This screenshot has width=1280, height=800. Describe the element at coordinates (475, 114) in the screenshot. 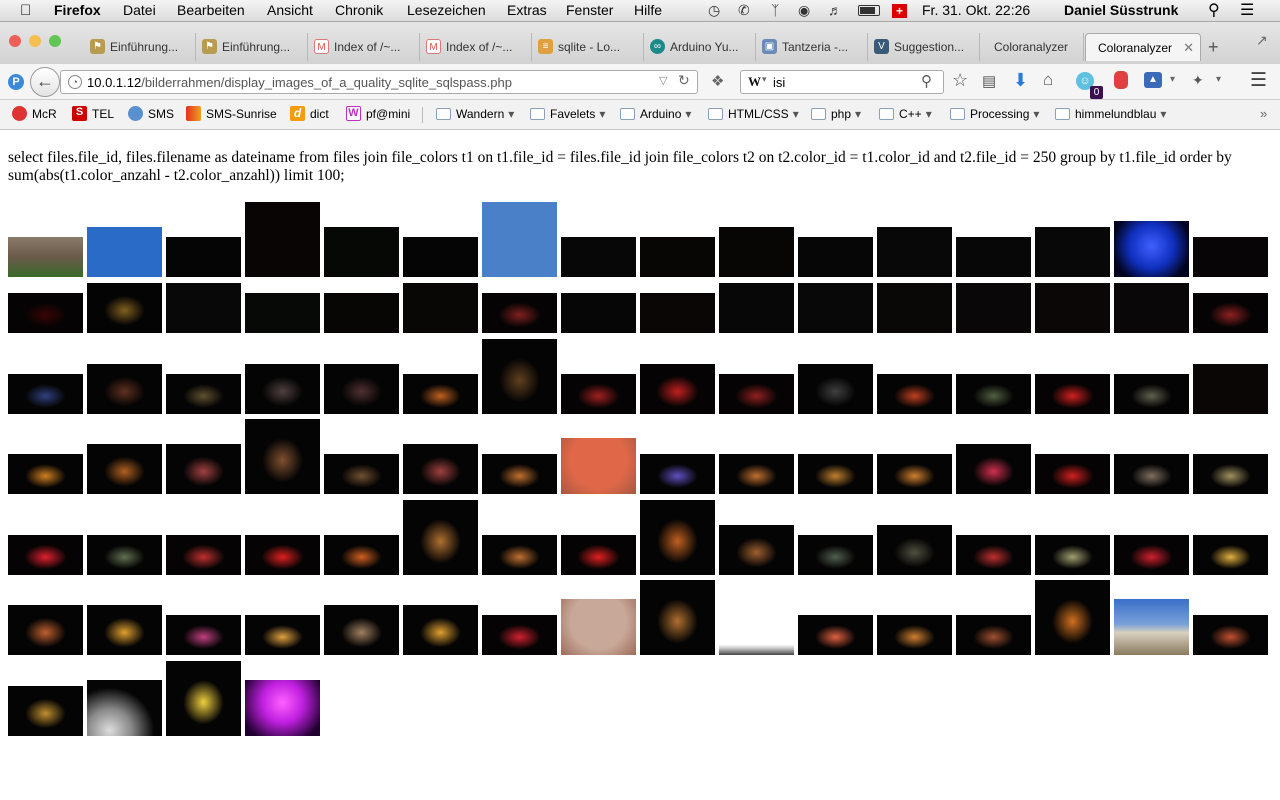

I see `bookmark-folder-wandern: Wandern` at that location.